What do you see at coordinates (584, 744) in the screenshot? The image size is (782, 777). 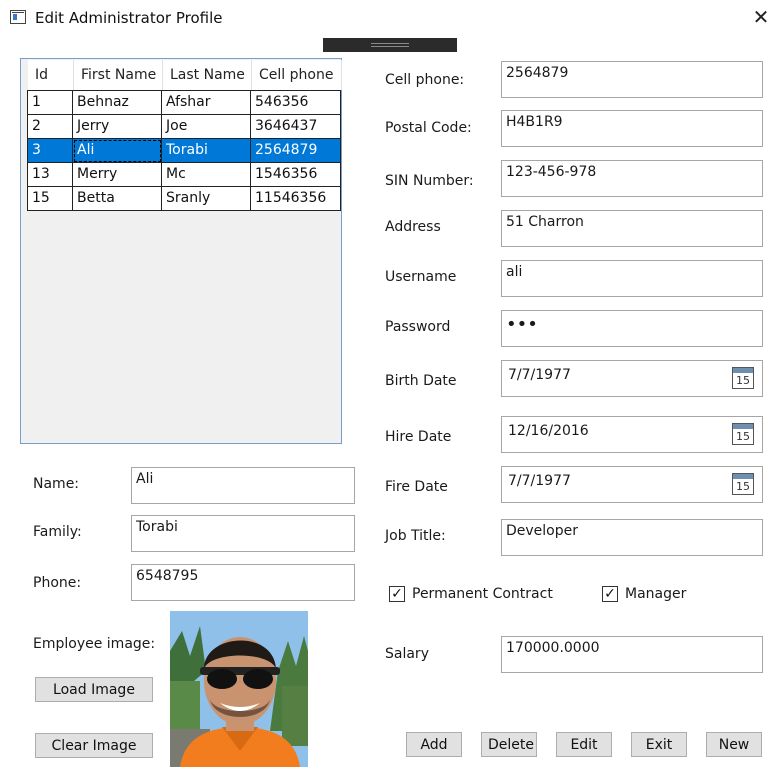 I see `edit-button: Edit` at bounding box center [584, 744].